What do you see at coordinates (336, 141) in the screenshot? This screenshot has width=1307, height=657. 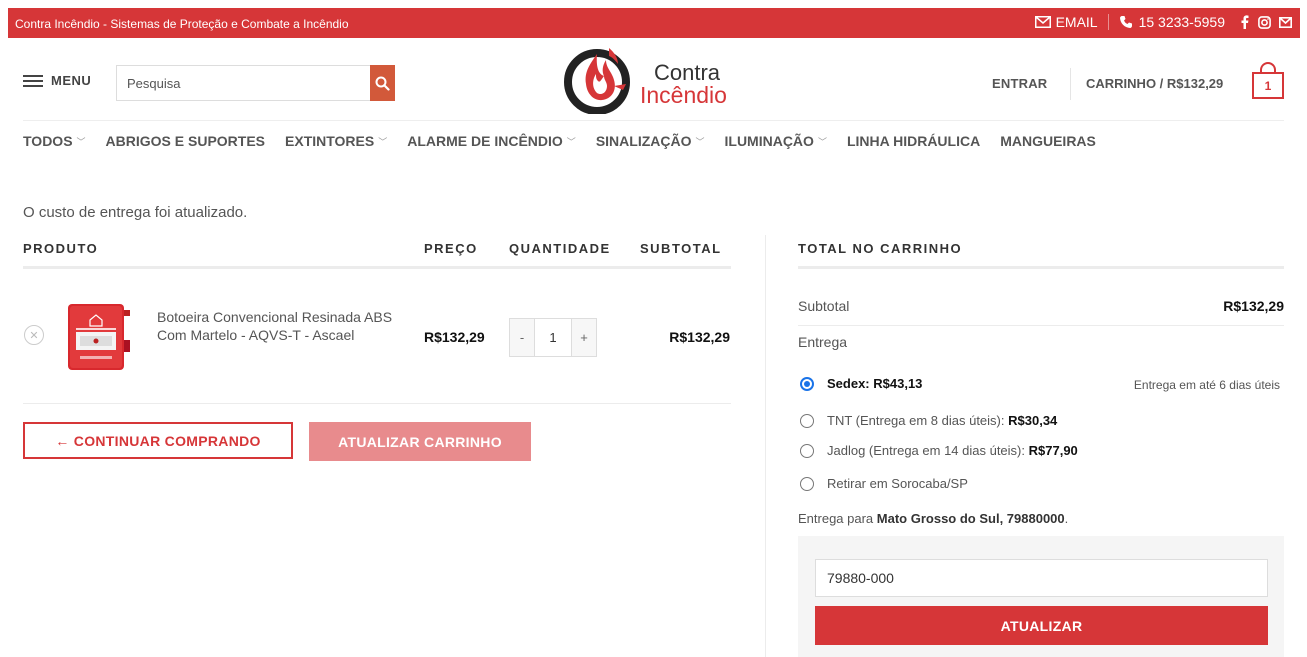 I see `nav-item-extintores: EXTINTORES ﹀` at bounding box center [336, 141].